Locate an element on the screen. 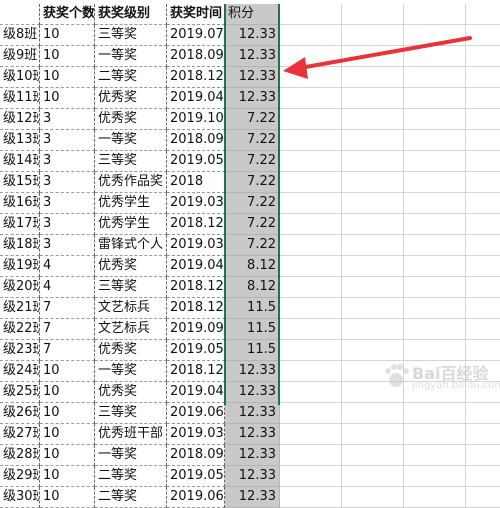  cell-award-level: 文艺标兵 is located at coordinates (131, 329).